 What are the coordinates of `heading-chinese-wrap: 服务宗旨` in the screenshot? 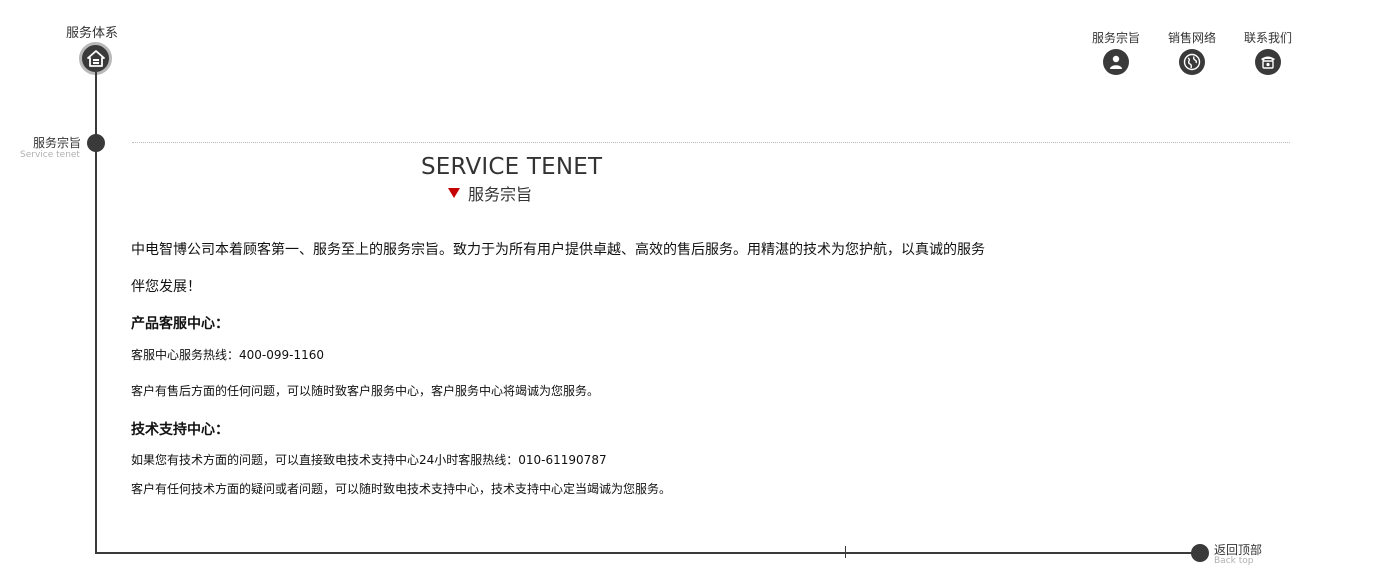 It's located at (490, 193).